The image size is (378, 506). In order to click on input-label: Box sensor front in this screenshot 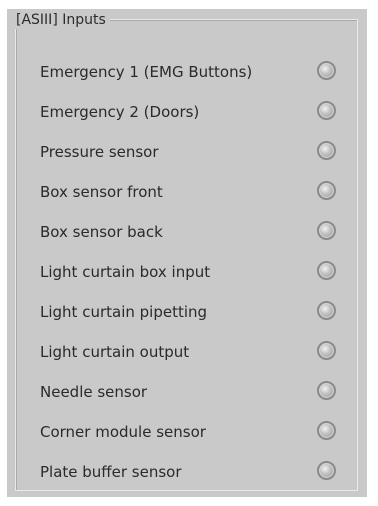, I will do `click(101, 192)`.